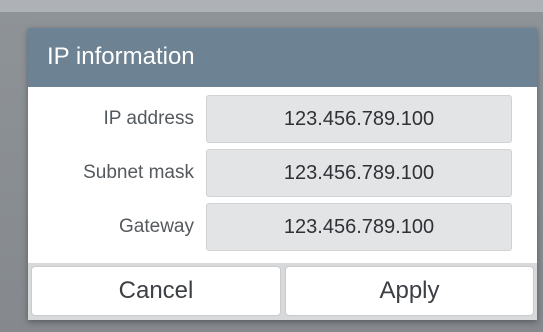  What do you see at coordinates (271, 6) in the screenshot?
I see `background-top-strip` at bounding box center [271, 6].